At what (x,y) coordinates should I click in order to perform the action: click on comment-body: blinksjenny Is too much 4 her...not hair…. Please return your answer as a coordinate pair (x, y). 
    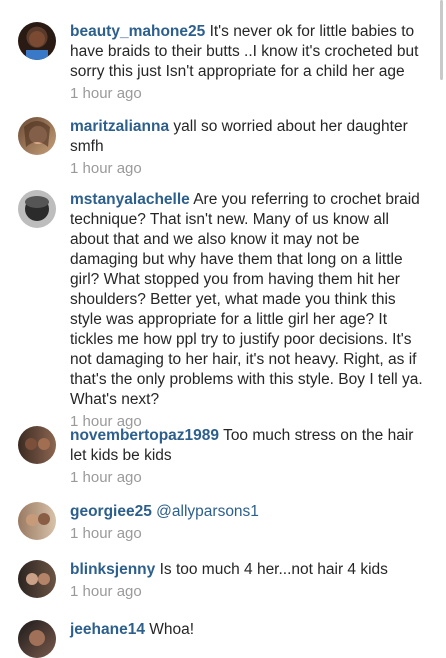
    Looking at the image, I should click on (250, 581).